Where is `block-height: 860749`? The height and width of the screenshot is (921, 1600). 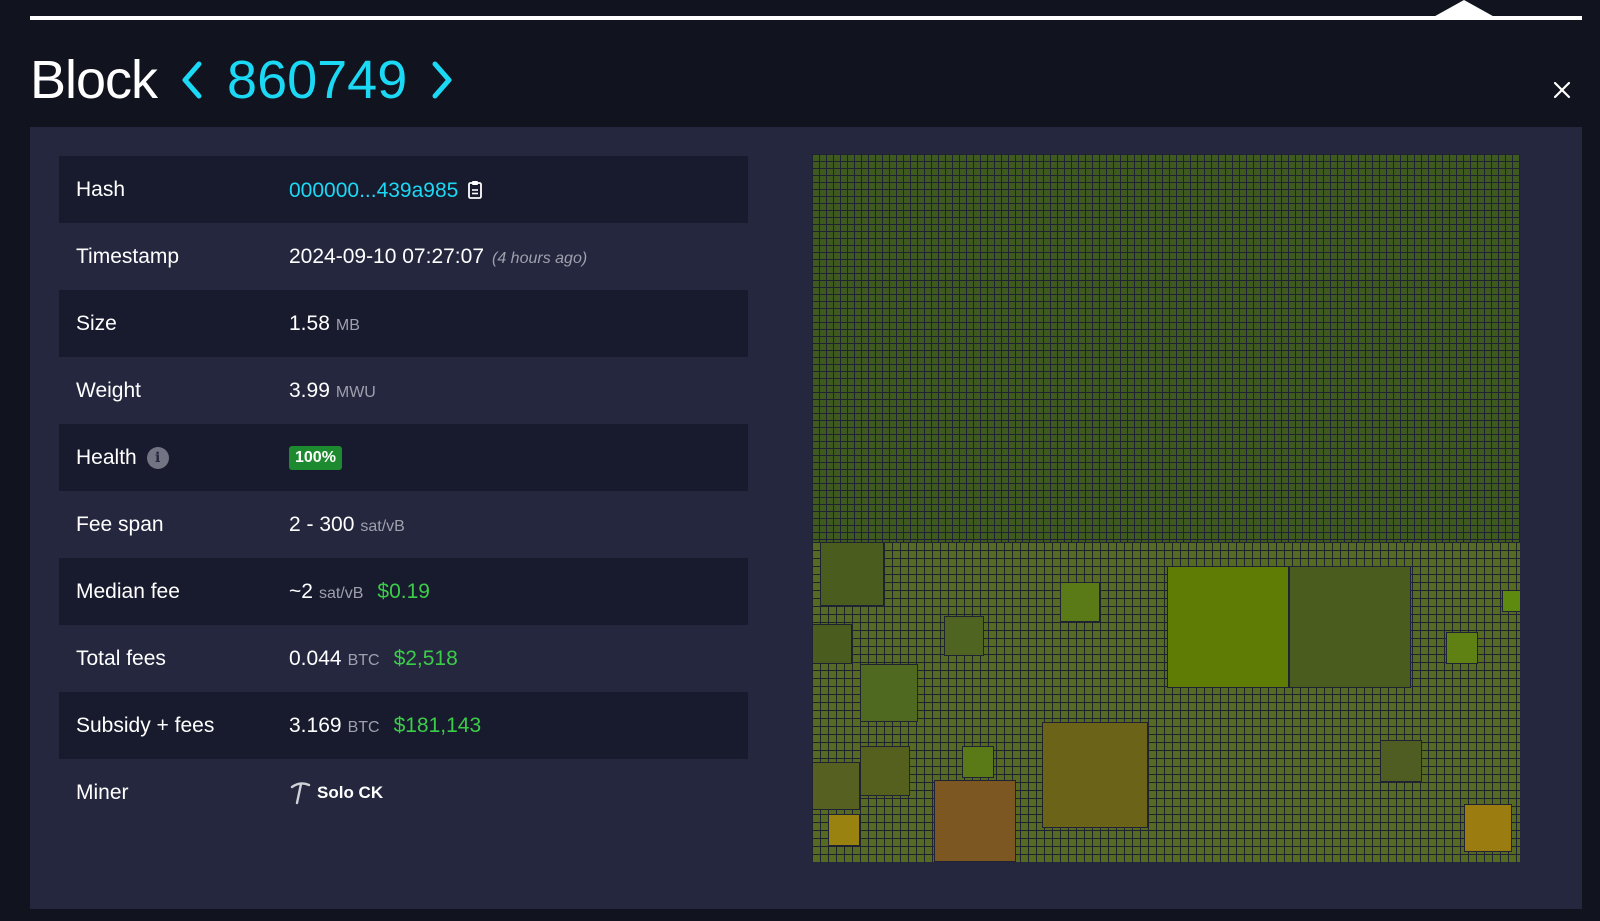 block-height: 860749 is located at coordinates (317, 80).